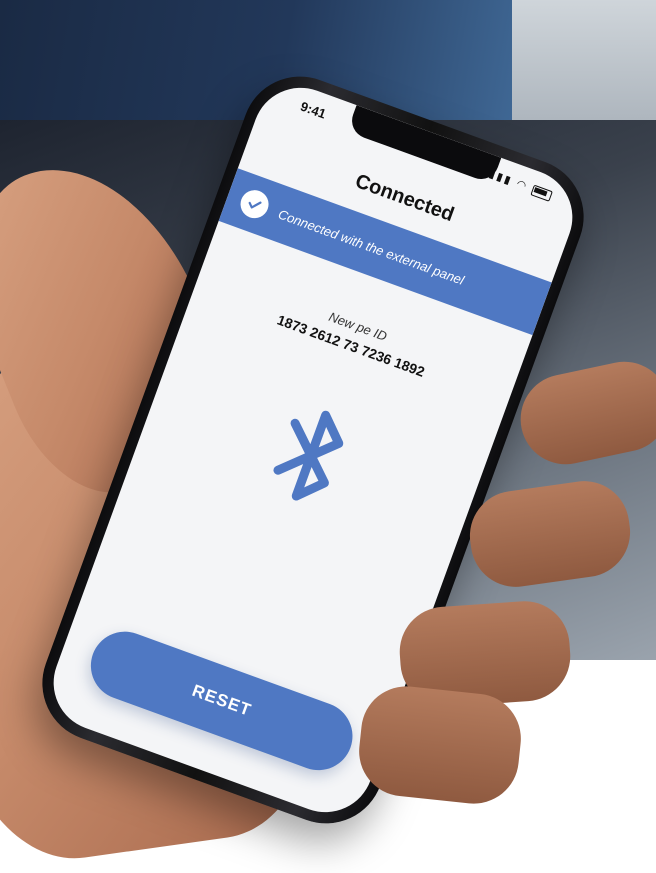  Describe the element at coordinates (308, 455) in the screenshot. I see `bluetooth-icon` at that location.